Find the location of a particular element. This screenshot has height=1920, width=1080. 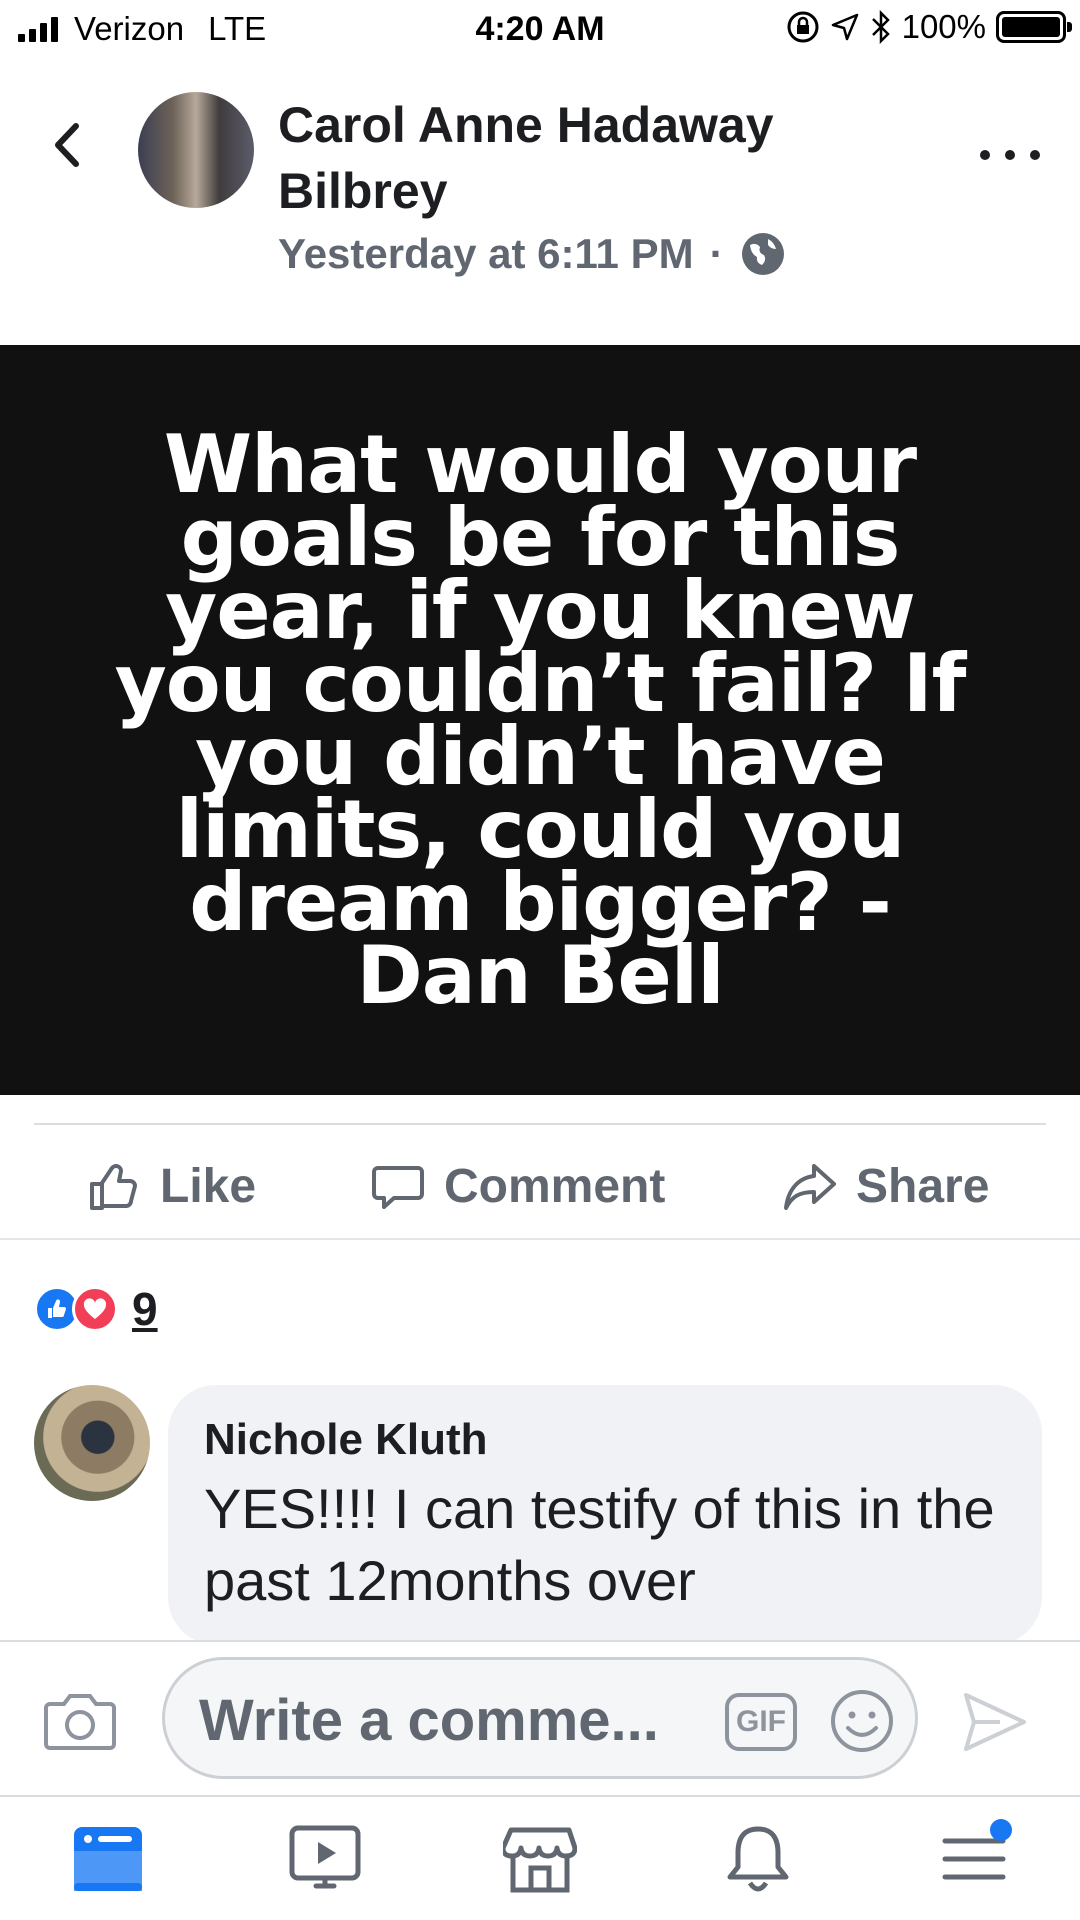

bell-icon is located at coordinates (758, 1859).